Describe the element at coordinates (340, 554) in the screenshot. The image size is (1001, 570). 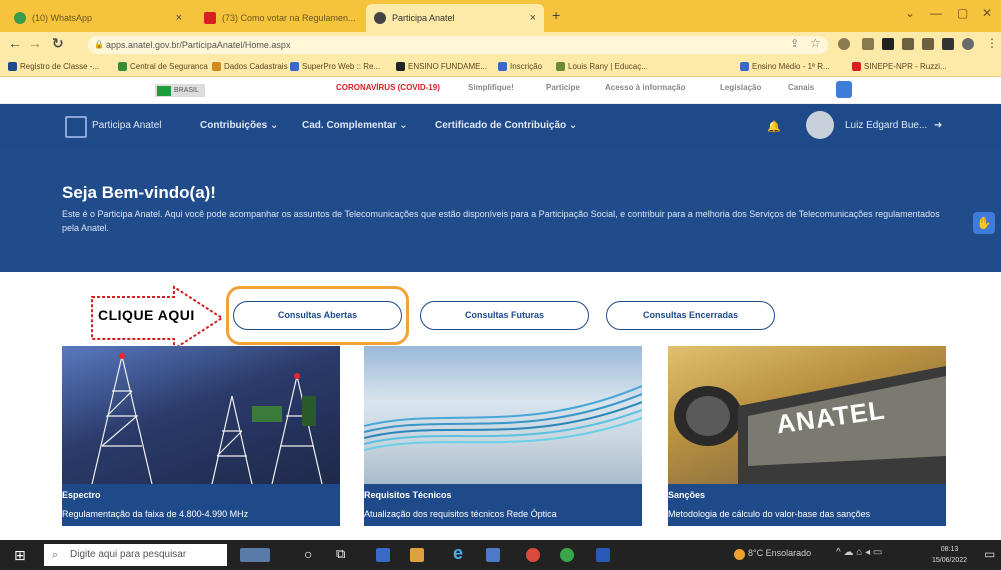
I see `task-view-icon: ⧉` at that location.